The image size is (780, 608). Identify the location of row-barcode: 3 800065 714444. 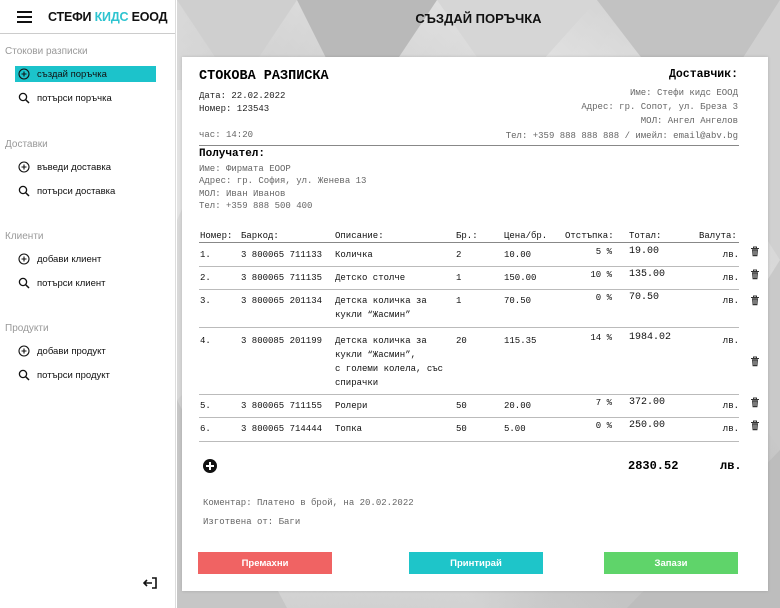
(282, 429).